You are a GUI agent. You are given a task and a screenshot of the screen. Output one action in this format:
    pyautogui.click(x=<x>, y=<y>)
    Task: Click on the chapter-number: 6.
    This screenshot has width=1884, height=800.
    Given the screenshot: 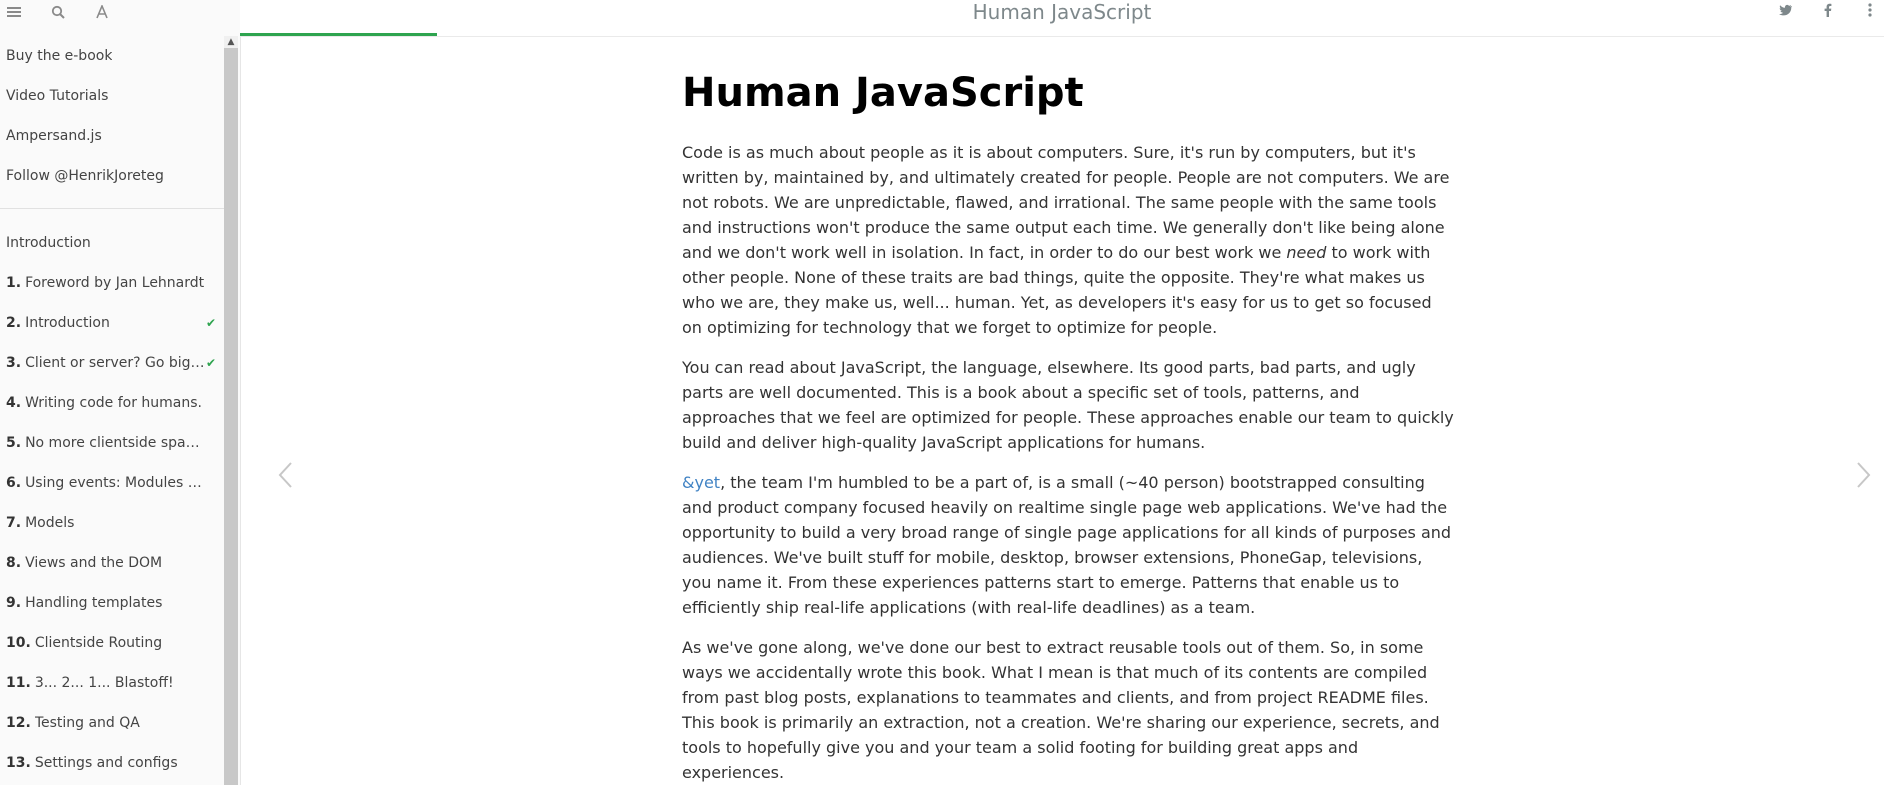 What is the action you would take?
    pyautogui.click(x=14, y=483)
    